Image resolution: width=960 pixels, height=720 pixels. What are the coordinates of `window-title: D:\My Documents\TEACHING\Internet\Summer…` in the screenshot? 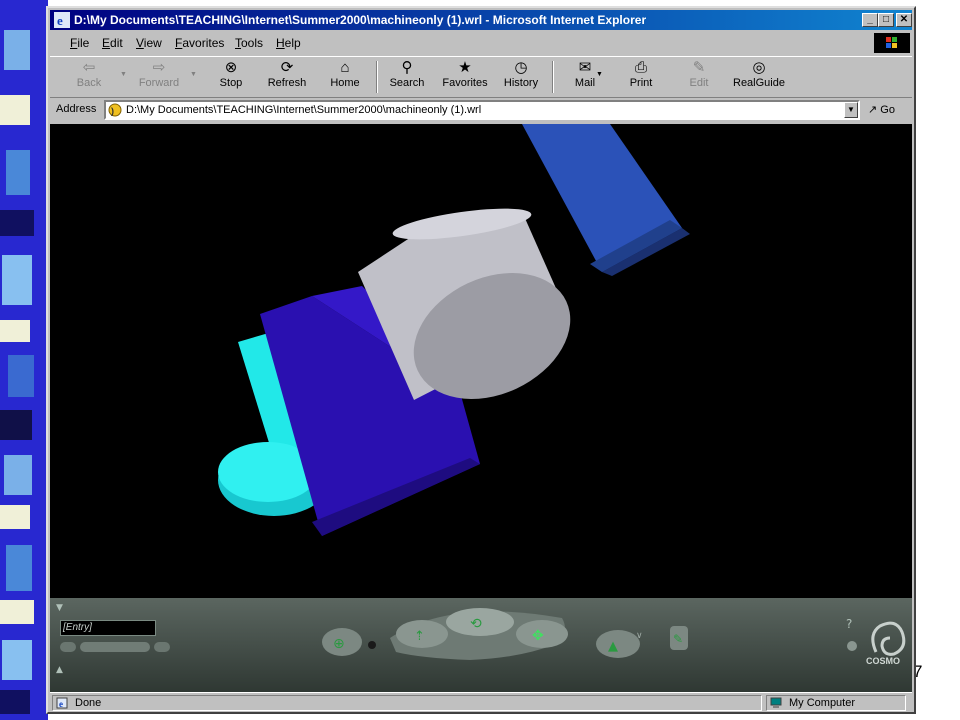 It's located at (360, 20).